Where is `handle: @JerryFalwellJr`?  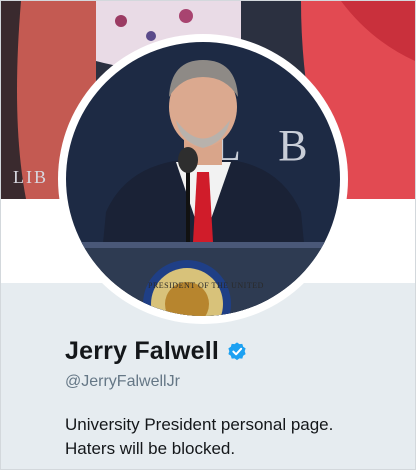
handle: @JerryFalwellJr is located at coordinates (122, 382).